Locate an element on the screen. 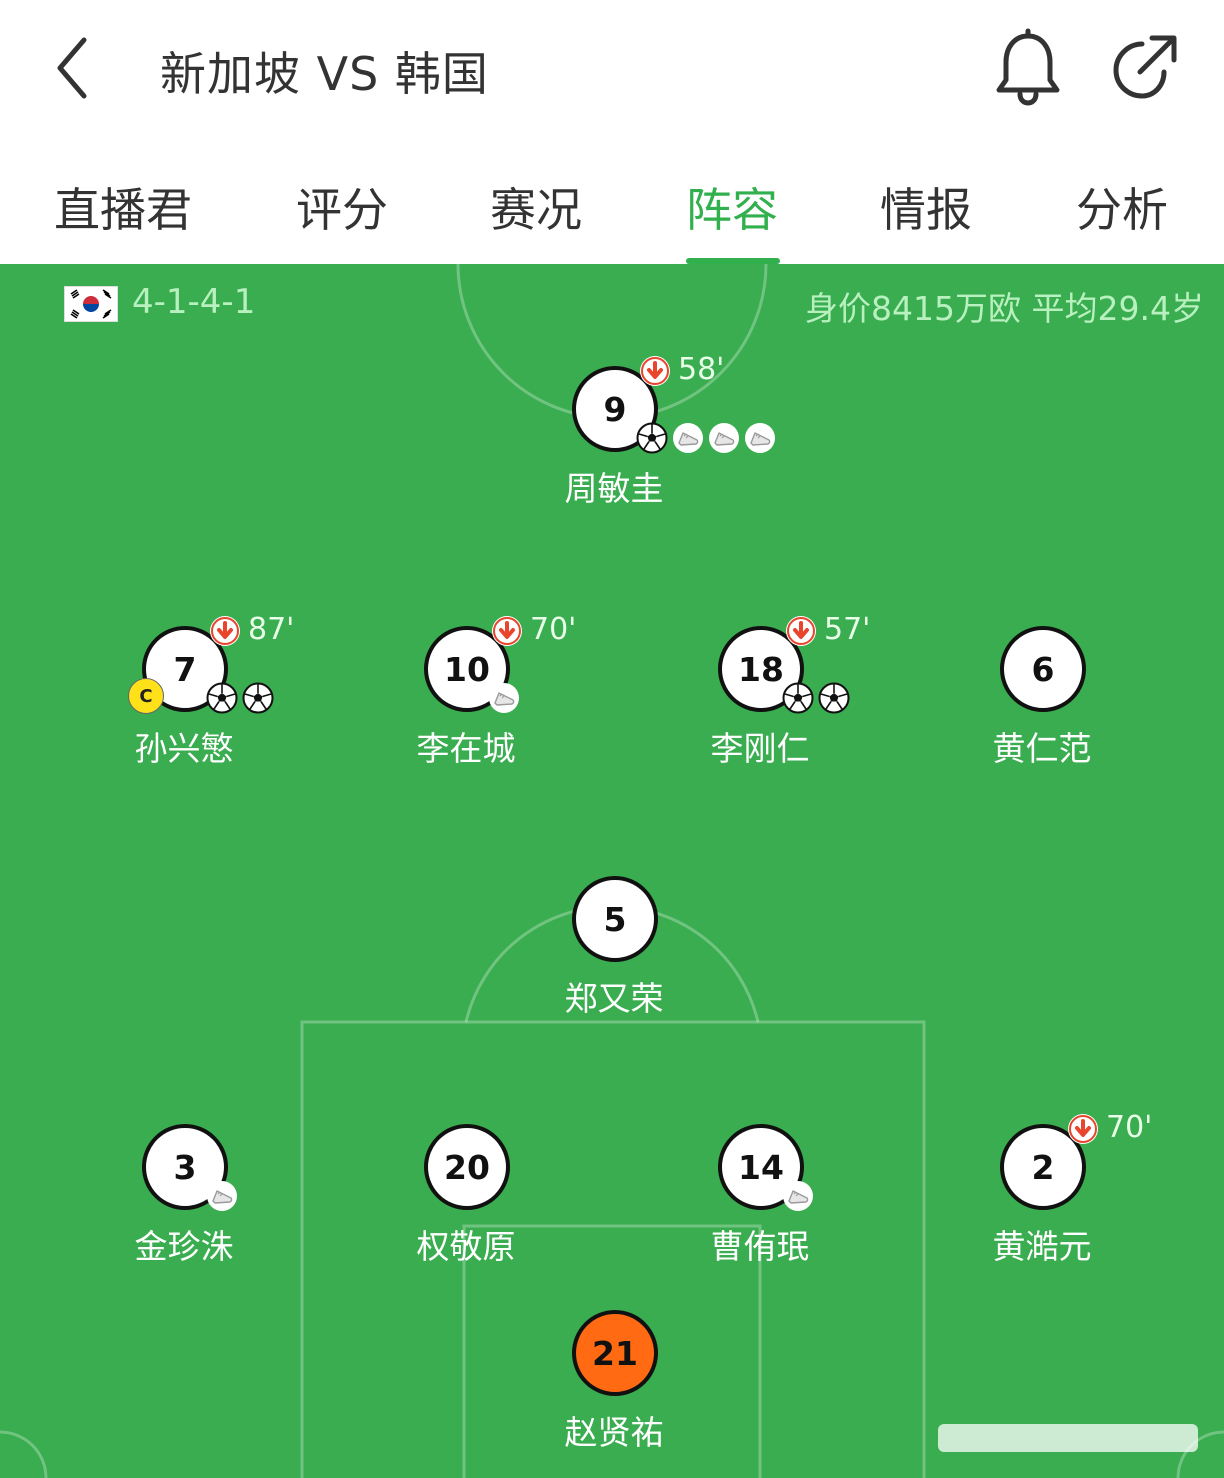 This screenshot has width=1224, height=1478. substitution-minute: 57' is located at coordinates (847, 629).